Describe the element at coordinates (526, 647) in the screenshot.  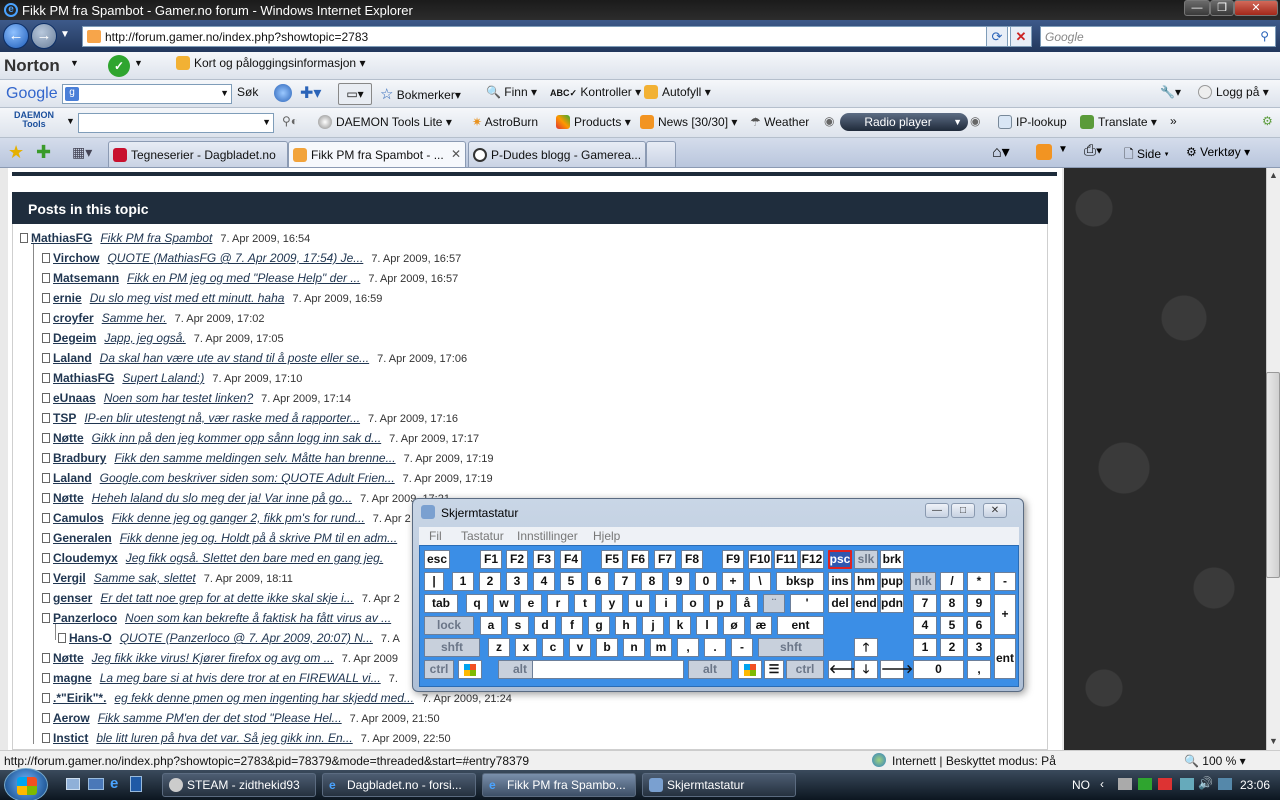
I see `osk-key-x: x` at that location.